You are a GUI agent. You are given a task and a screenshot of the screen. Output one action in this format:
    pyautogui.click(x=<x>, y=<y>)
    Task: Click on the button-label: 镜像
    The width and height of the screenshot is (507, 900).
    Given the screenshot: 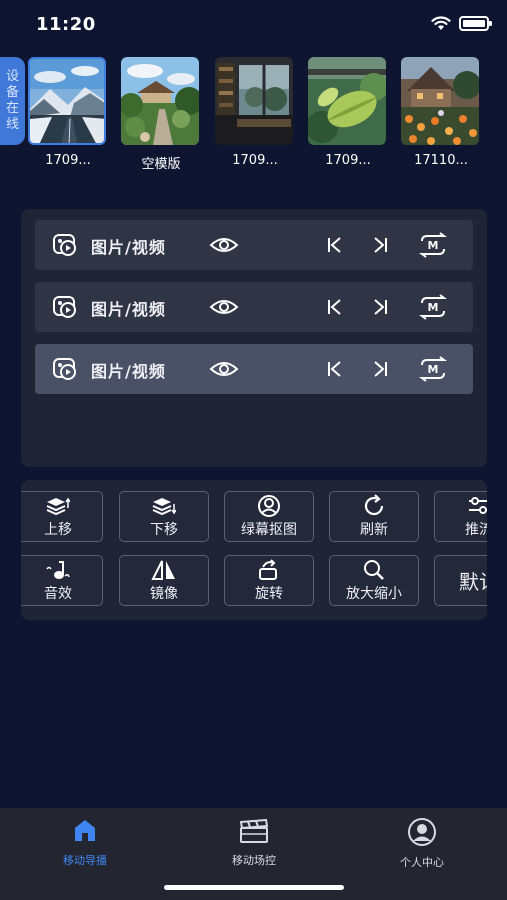 What is the action you would take?
    pyautogui.click(x=164, y=593)
    